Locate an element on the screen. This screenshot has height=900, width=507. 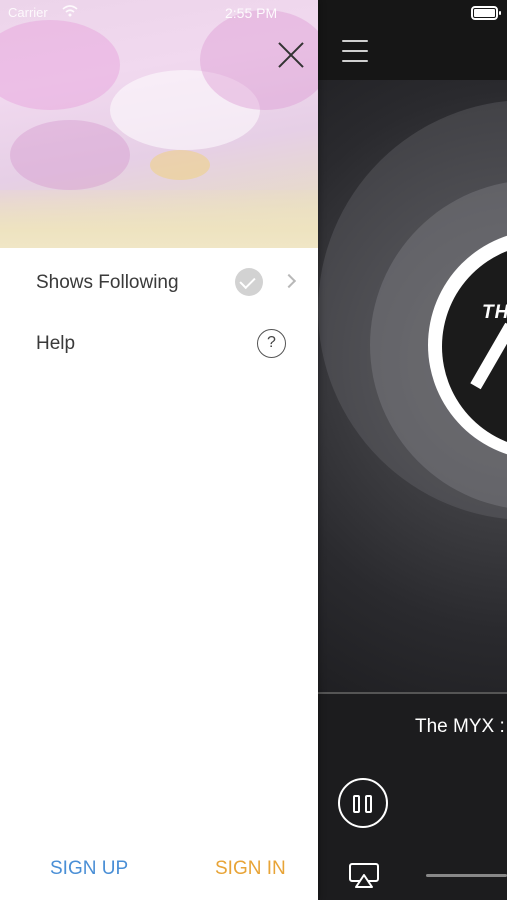
sign-up-button: SIGN UP is located at coordinates (89, 869).